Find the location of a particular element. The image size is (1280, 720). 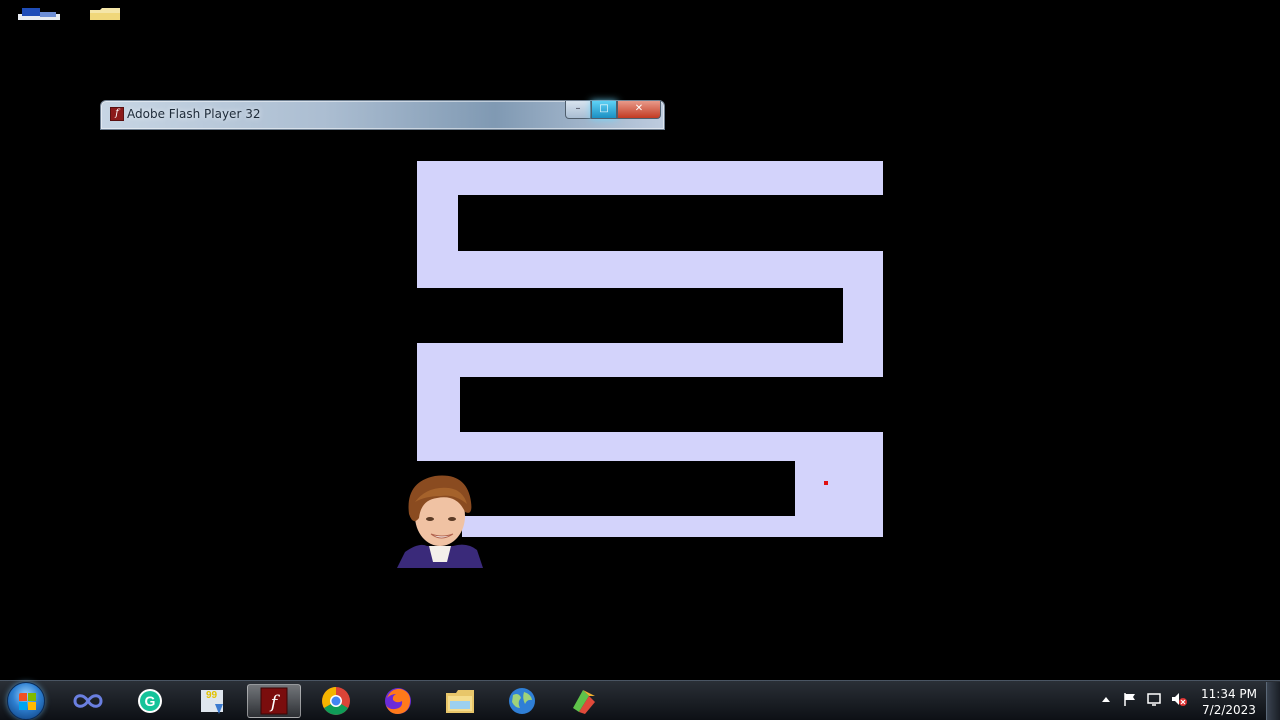

network-icon is located at coordinates (1154, 699).